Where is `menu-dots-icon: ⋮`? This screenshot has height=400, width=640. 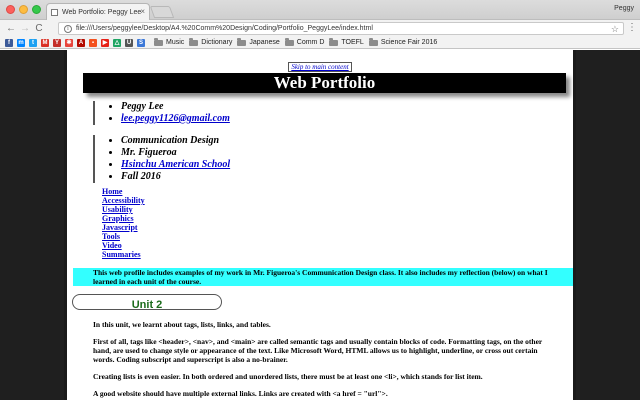 menu-dots-icon: ⋮ is located at coordinates (632, 27).